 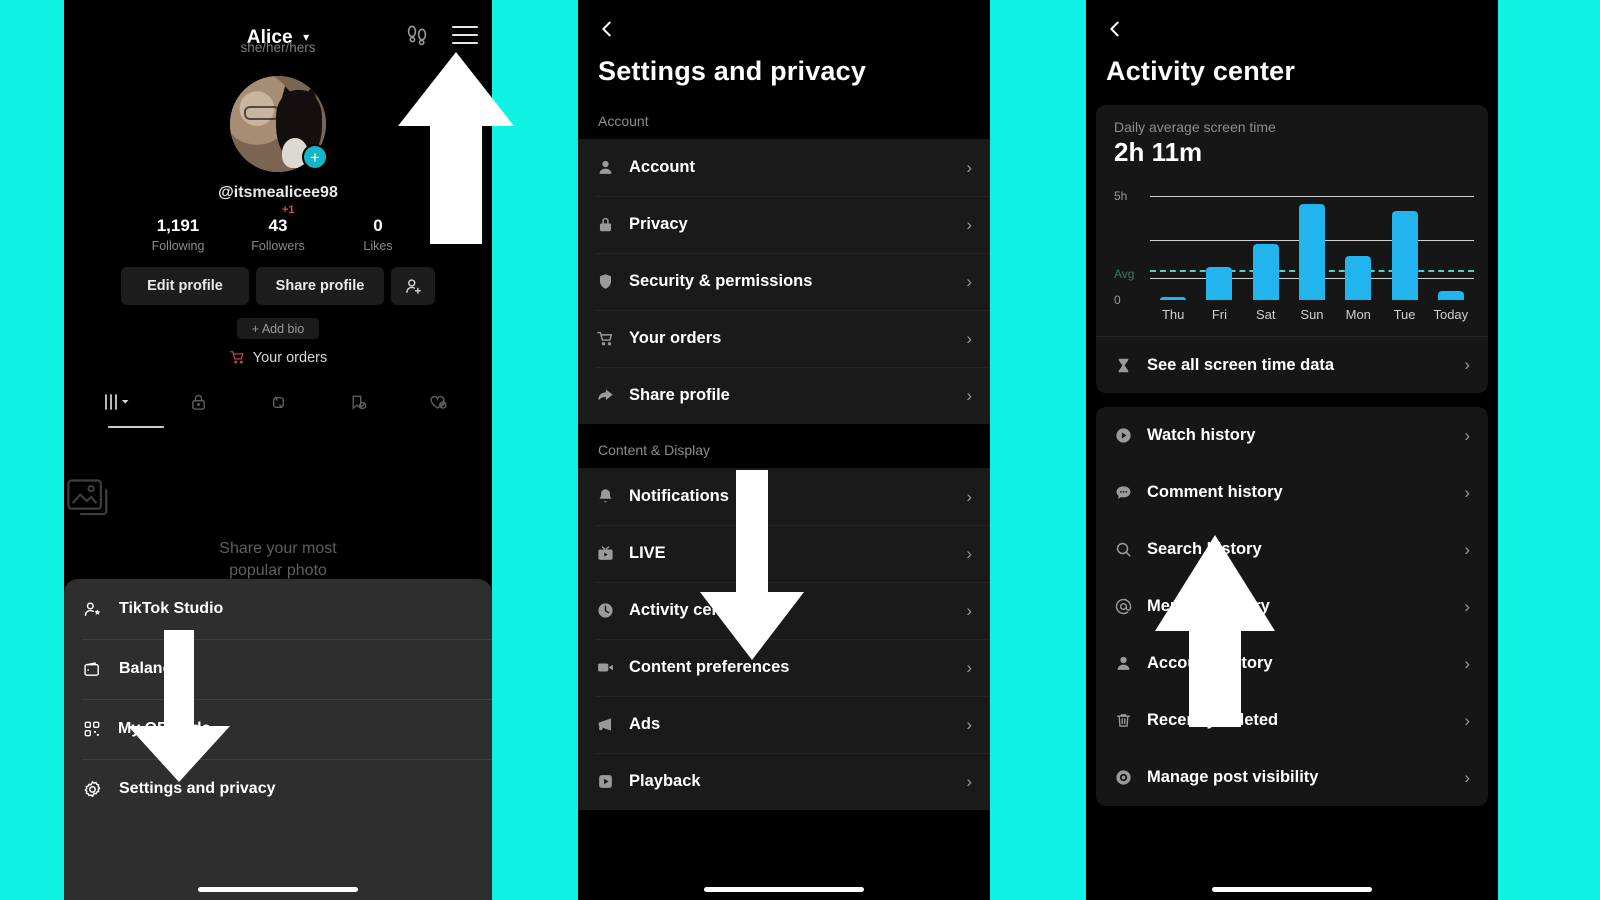 What do you see at coordinates (136, 426) in the screenshot?
I see `active-tab-underline` at bounding box center [136, 426].